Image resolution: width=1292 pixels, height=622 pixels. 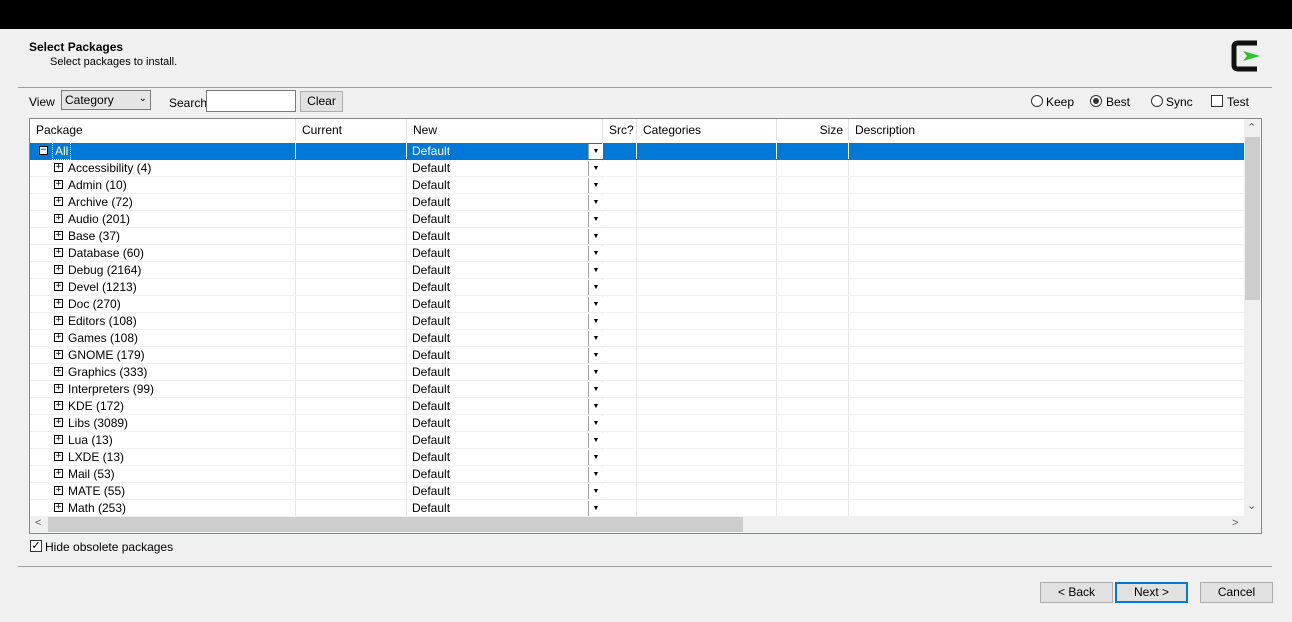 I want to click on cancel-button: Cancel, so click(x=1236, y=592).